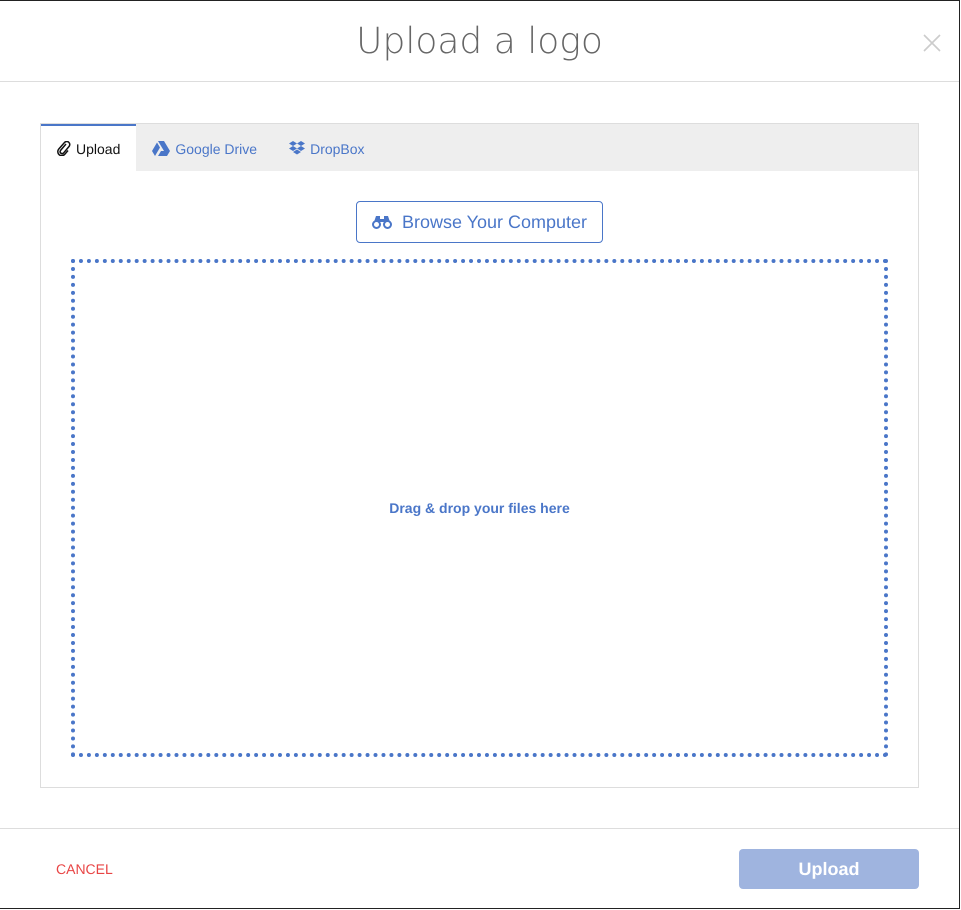  What do you see at coordinates (161, 148) in the screenshot?
I see `triangle-drive-icon` at bounding box center [161, 148].